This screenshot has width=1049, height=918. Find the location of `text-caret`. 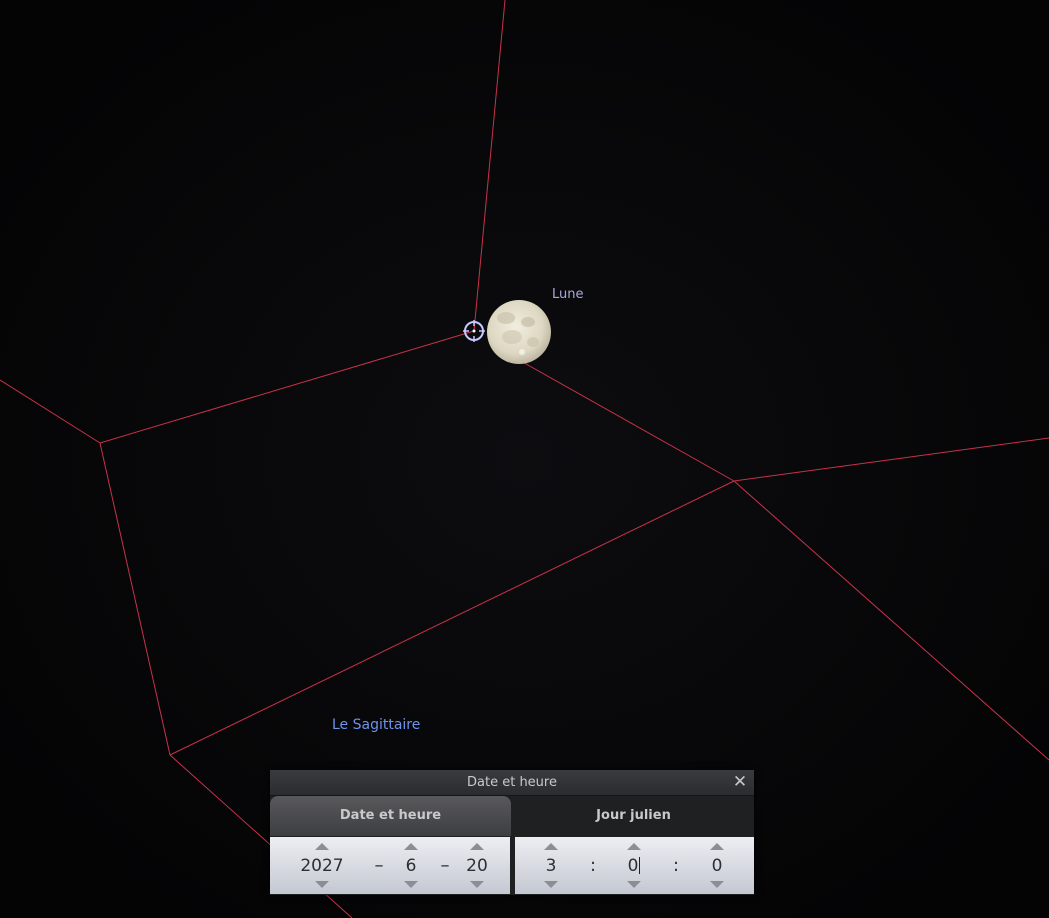

text-caret is located at coordinates (640, 865).